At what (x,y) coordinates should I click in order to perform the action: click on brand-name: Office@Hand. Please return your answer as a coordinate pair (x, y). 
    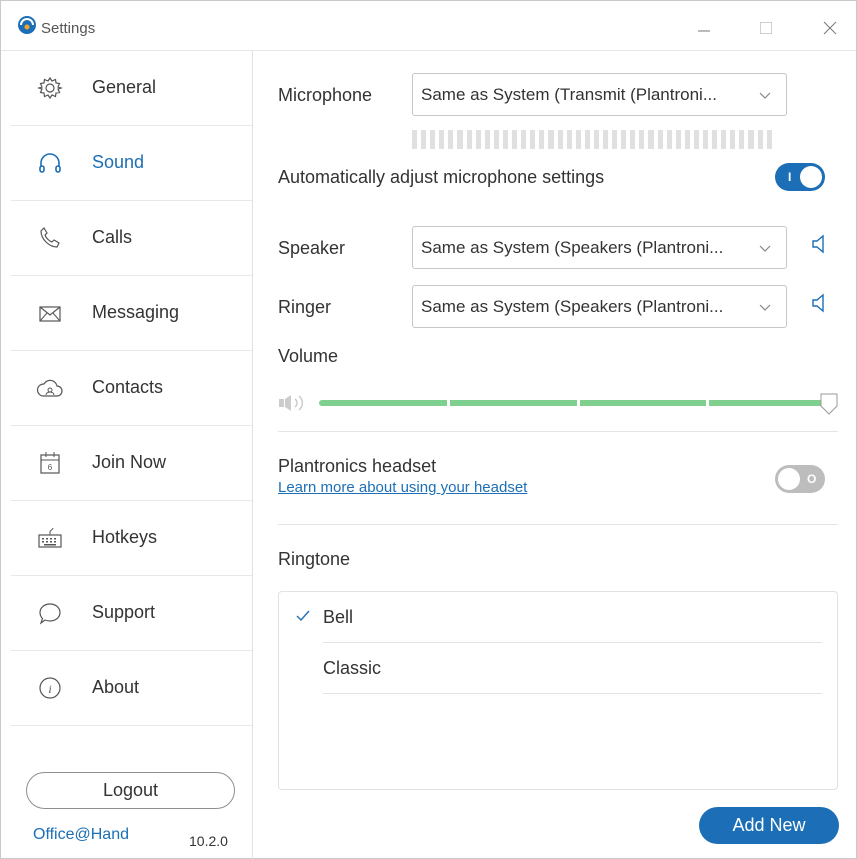
    Looking at the image, I should click on (81, 834).